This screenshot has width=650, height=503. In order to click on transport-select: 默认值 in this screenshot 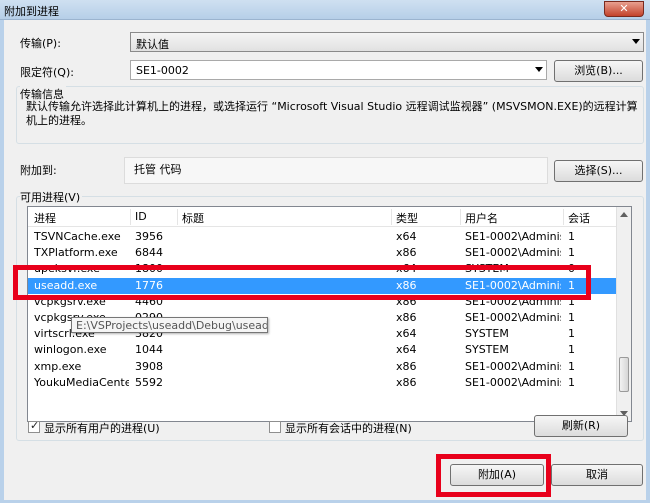, I will do `click(387, 42)`.